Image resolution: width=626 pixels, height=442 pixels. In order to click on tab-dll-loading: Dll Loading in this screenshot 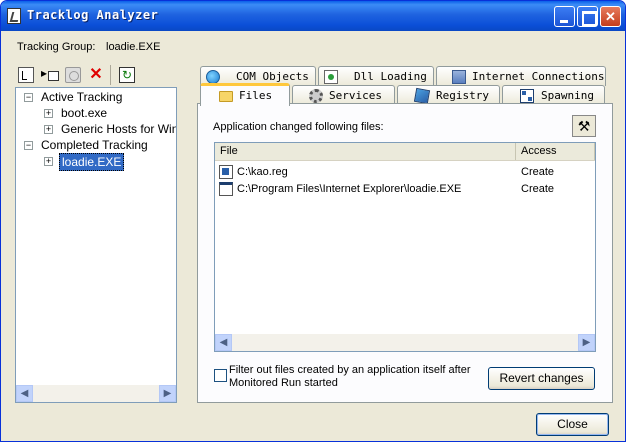, I will do `click(376, 76)`.